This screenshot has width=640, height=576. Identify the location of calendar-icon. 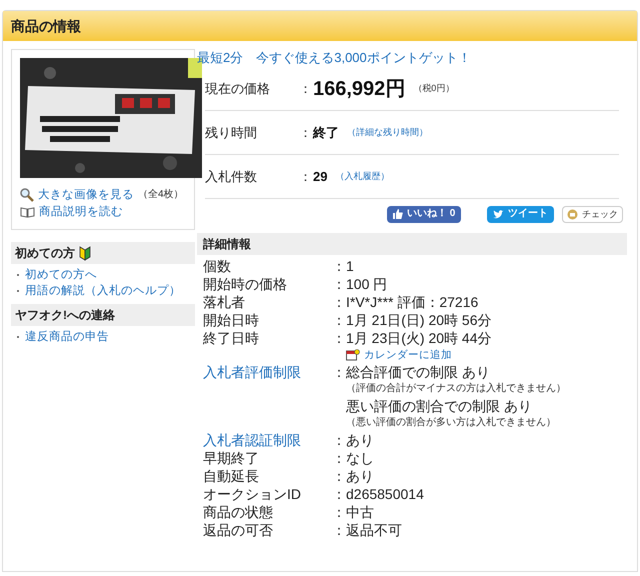
(353, 355).